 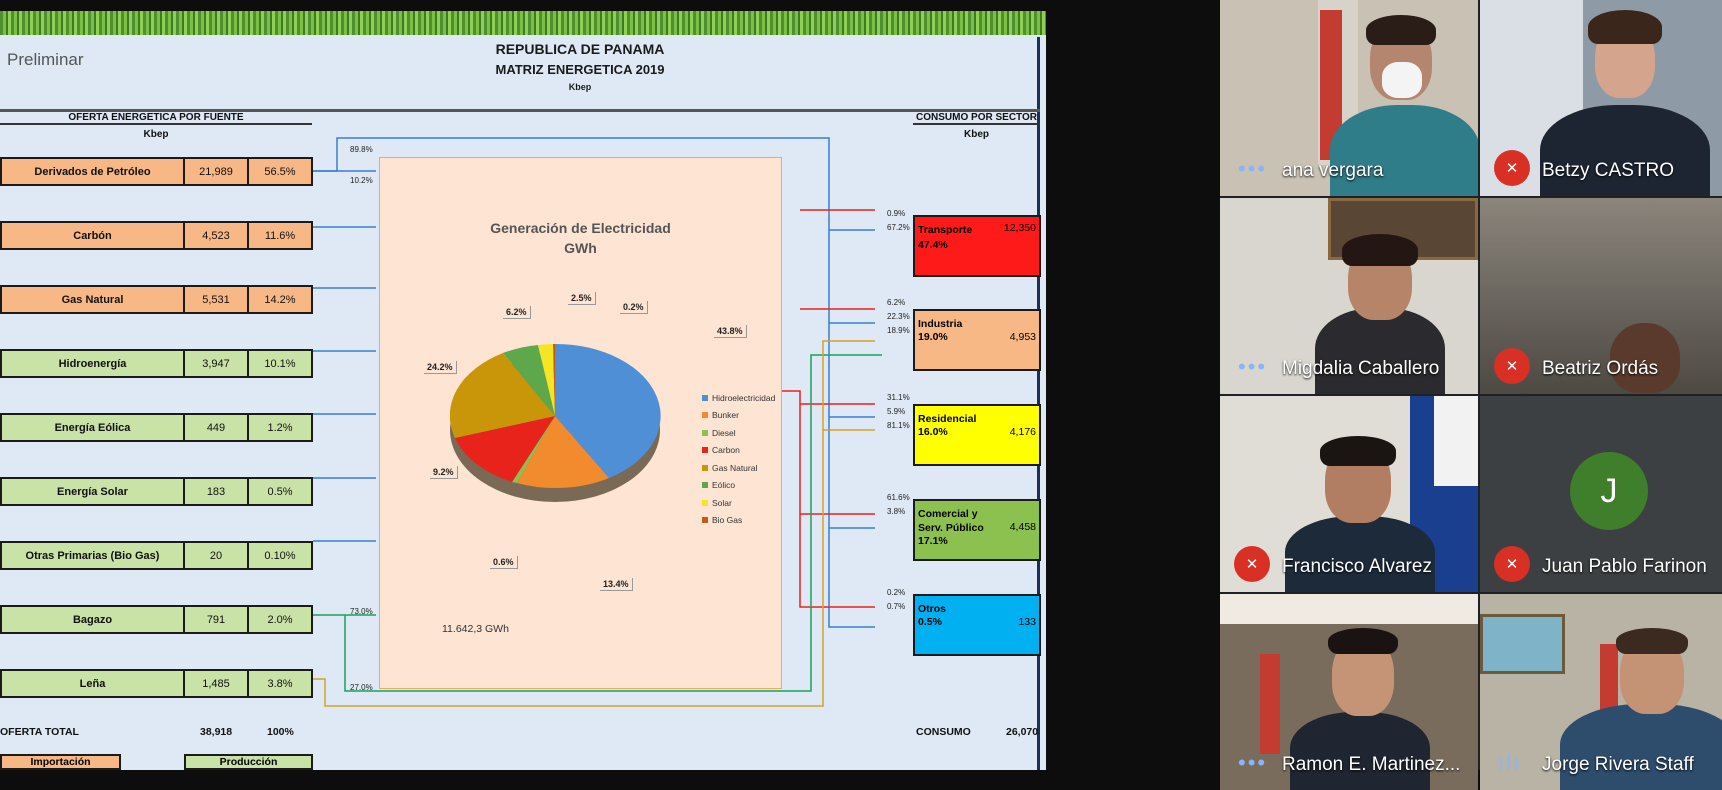 What do you see at coordinates (248, 762) in the screenshot?
I see `produccion-box: Producción` at bounding box center [248, 762].